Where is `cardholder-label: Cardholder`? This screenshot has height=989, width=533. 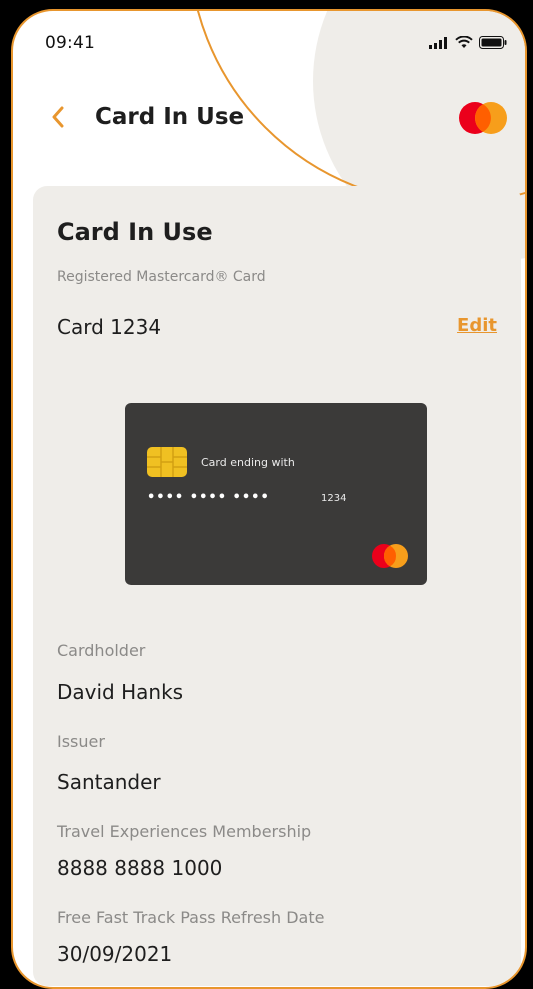
cardholder-label: Cardholder is located at coordinates (101, 650).